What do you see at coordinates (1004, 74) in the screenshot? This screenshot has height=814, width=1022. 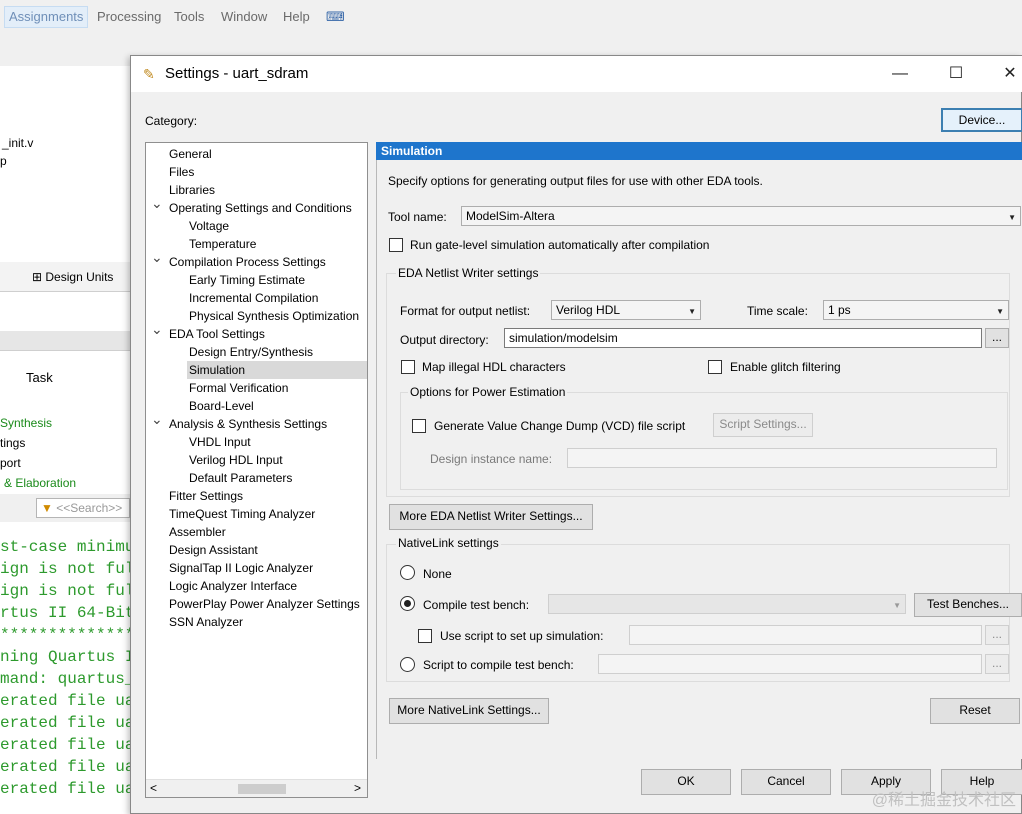 I see `close-button: ✕` at bounding box center [1004, 74].